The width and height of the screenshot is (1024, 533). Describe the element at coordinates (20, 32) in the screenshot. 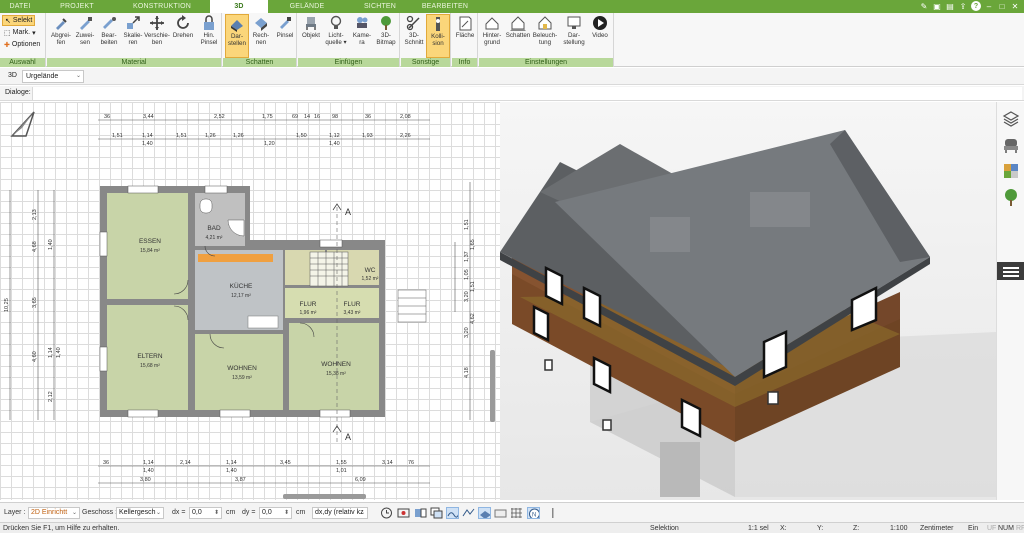

I see `mark-button: ⬚ Mark. ▾` at that location.